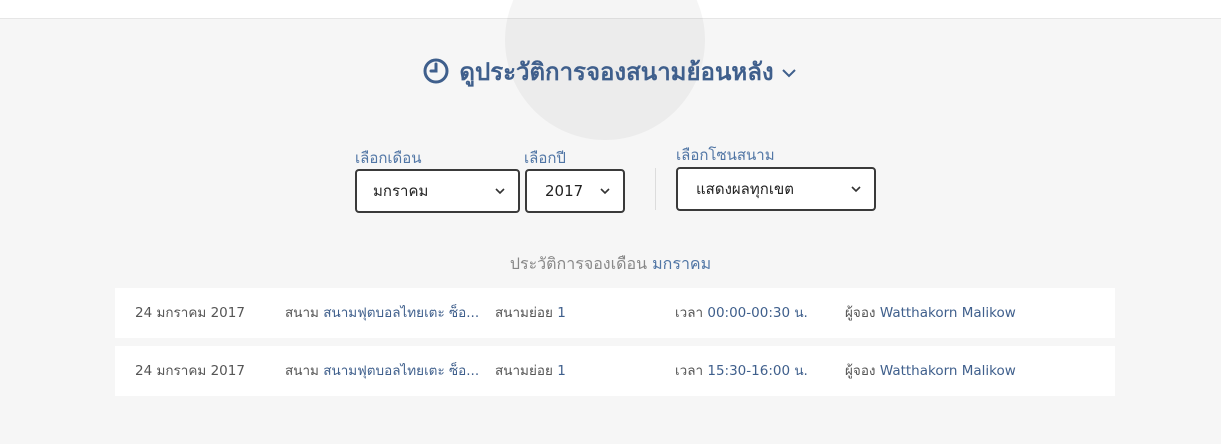  Describe the element at coordinates (564, 191) in the screenshot. I see `year-select-value: 2017` at that location.